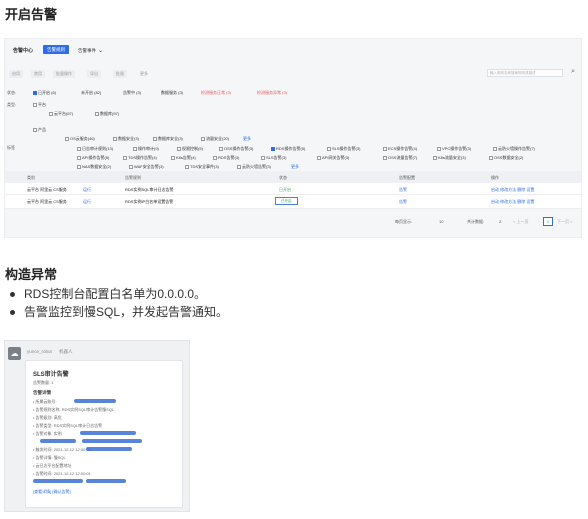 Image resolution: width=588 pixels, height=519 pixels. Describe the element at coordinates (564, 222) in the screenshot. I see `next-page-button: 下一页 >` at that location.